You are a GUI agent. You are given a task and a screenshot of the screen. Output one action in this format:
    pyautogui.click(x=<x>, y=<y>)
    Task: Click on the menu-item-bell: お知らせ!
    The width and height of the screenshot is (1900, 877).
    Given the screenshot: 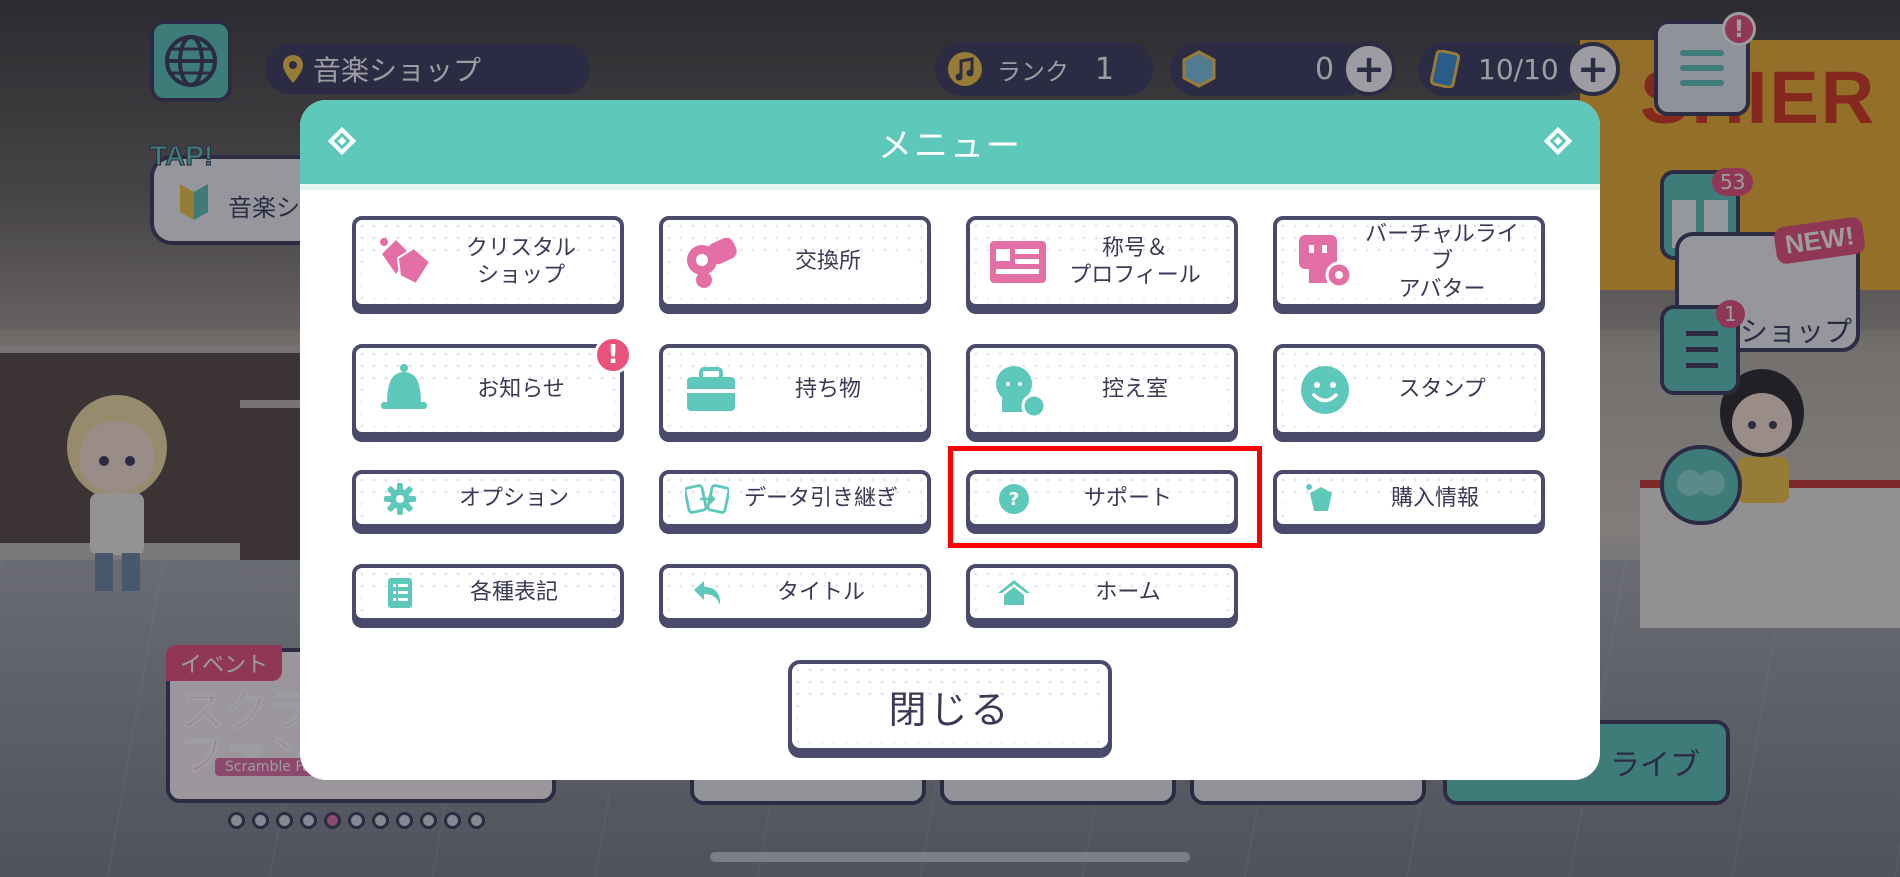 What is the action you would take?
    pyautogui.click(x=492, y=386)
    